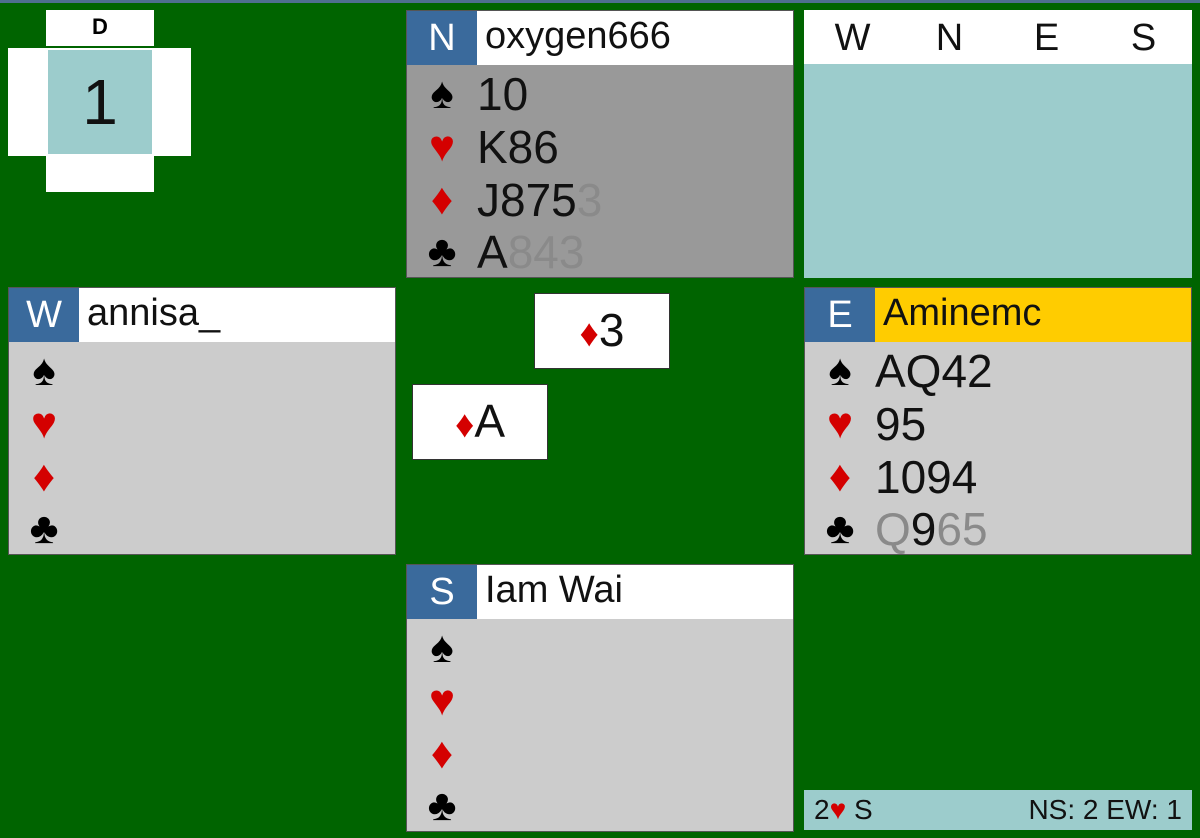 The image size is (1200, 838). I want to click on board-indicator: D 1, so click(99, 101).